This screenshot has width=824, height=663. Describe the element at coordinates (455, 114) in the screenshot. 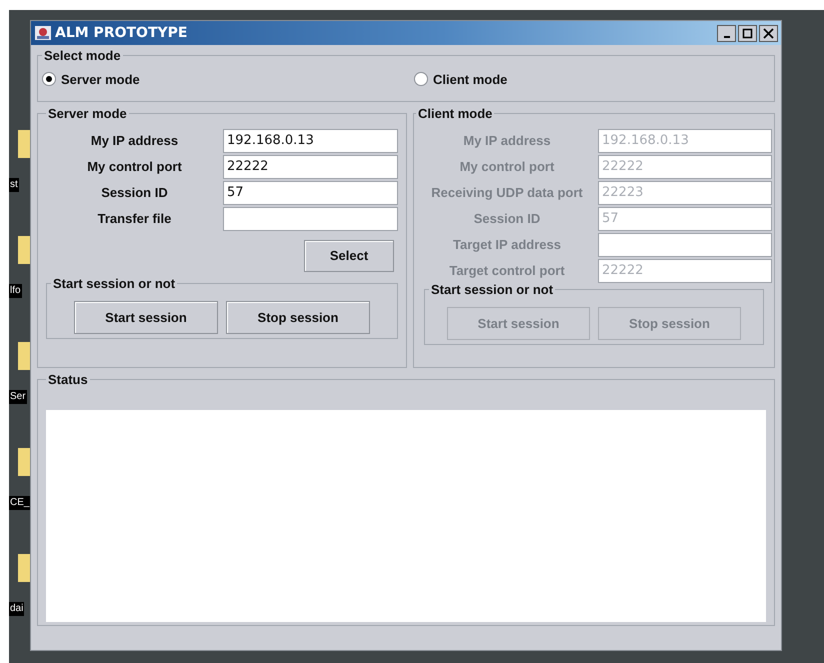

I see `group-title: Client mode` at that location.